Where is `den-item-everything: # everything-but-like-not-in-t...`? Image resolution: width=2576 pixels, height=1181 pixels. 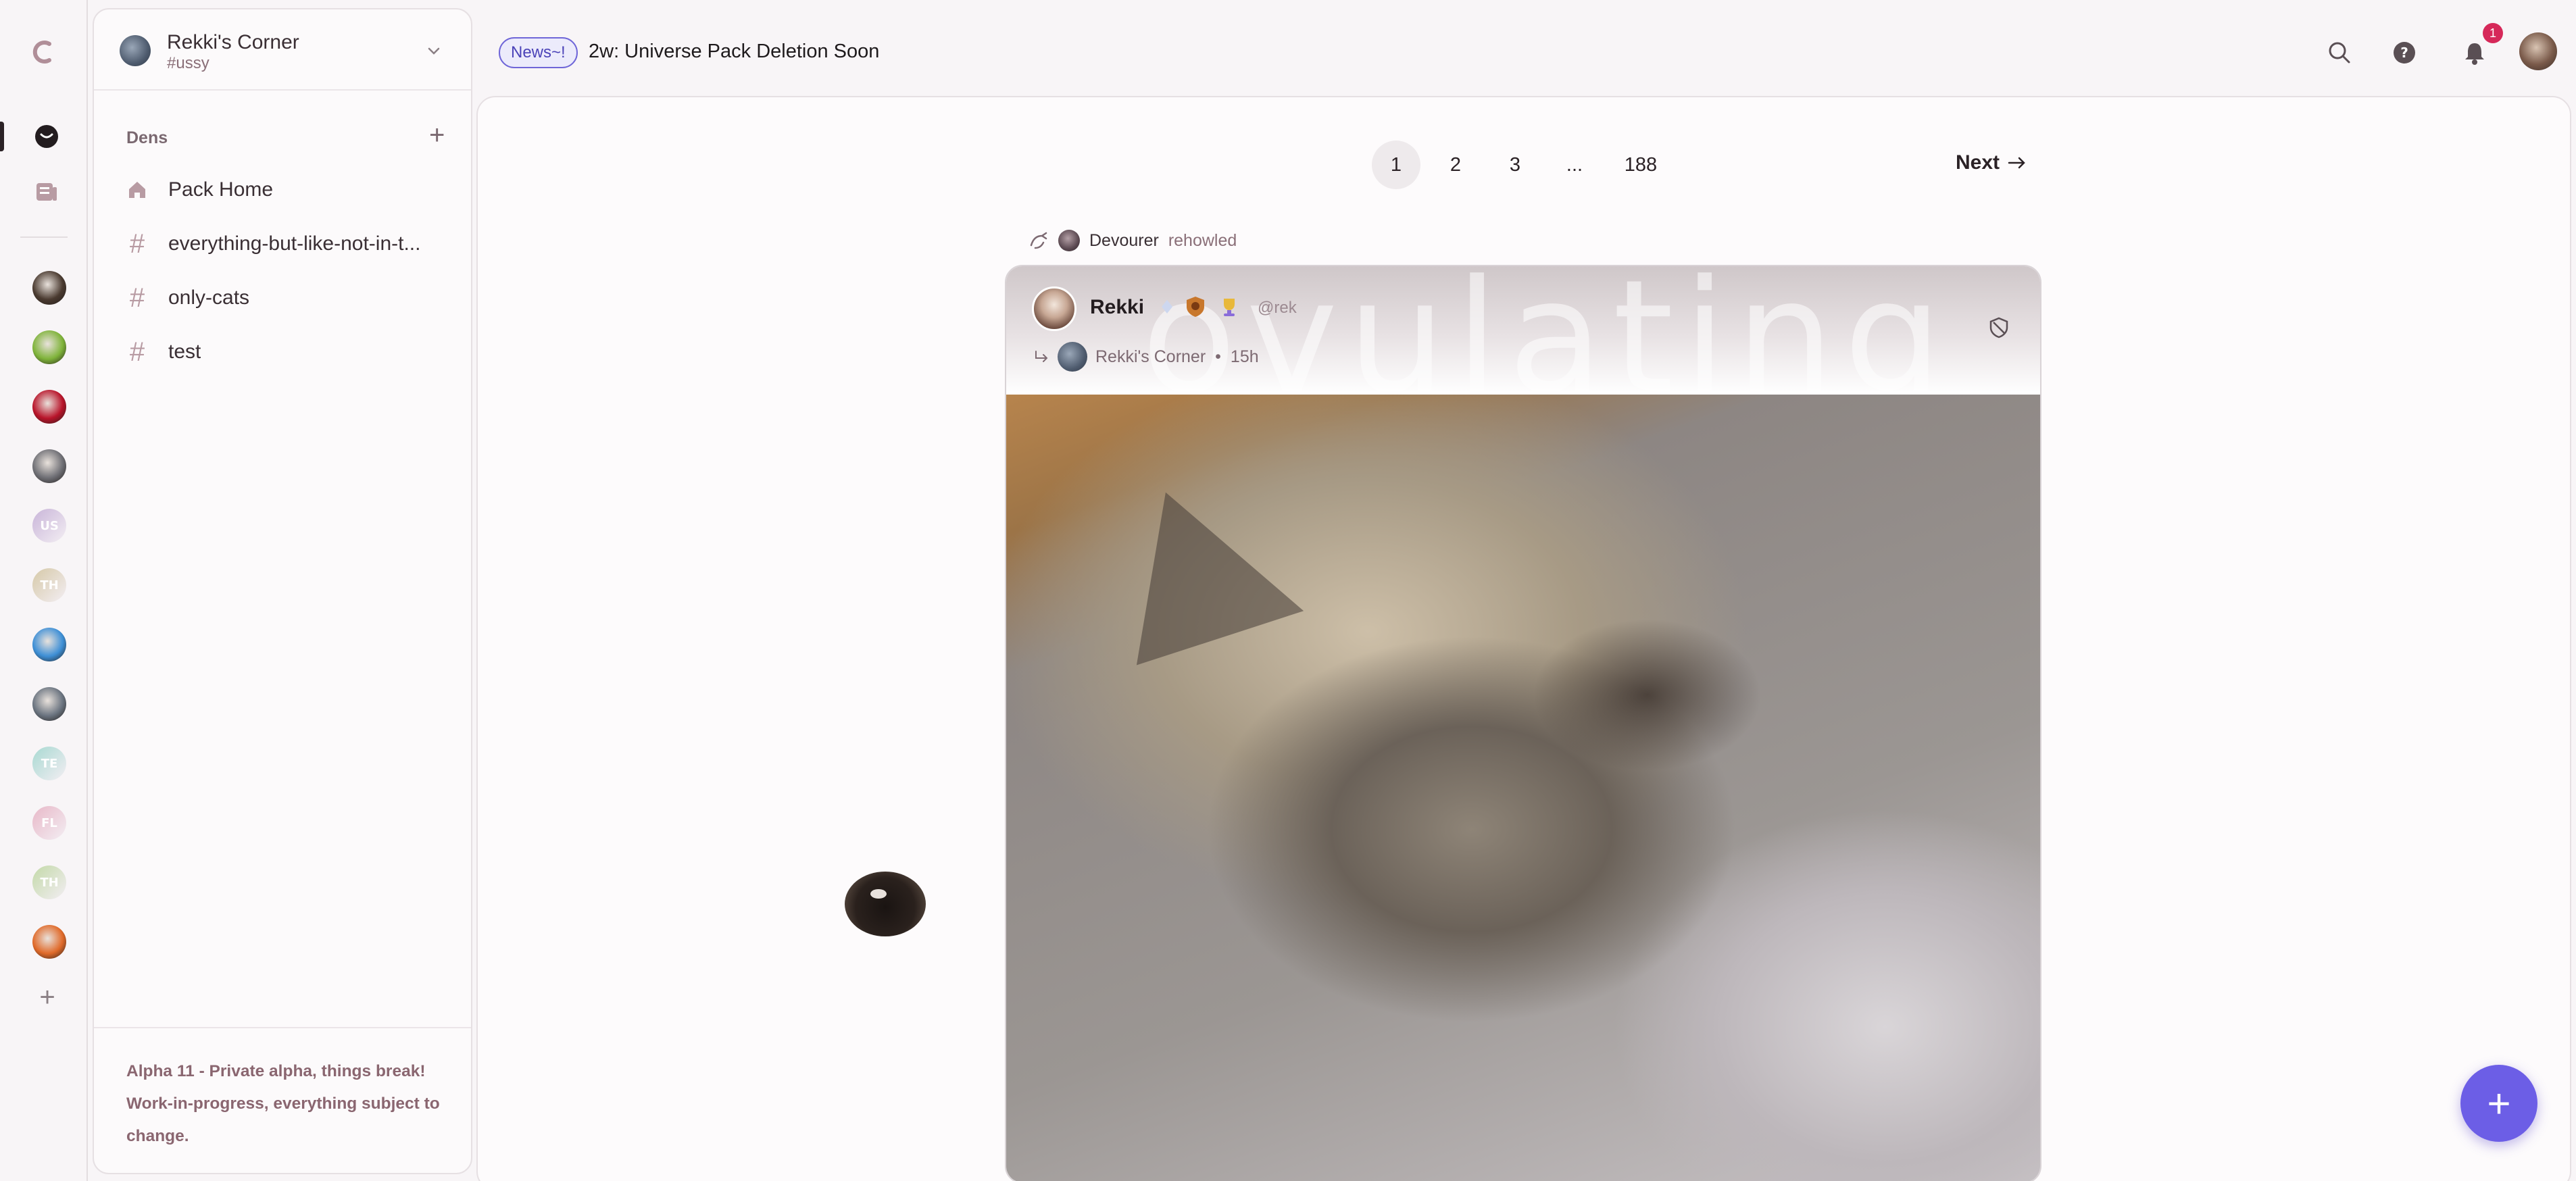 den-item-everything: # everything-but-like-not-in-t... is located at coordinates (285, 244).